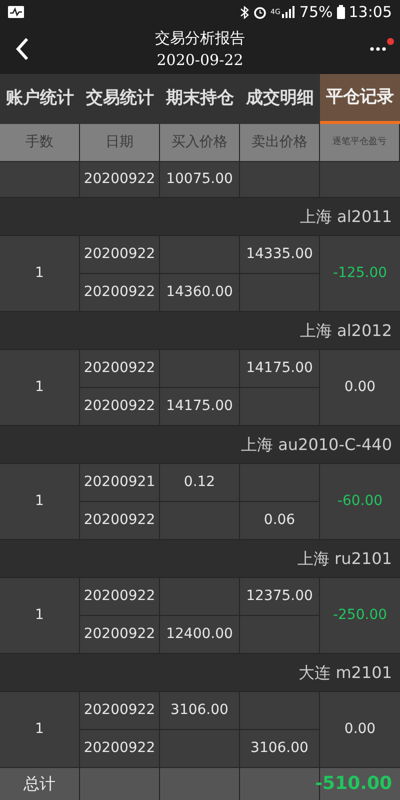  I want to click on tab: 成交明细, so click(280, 99).